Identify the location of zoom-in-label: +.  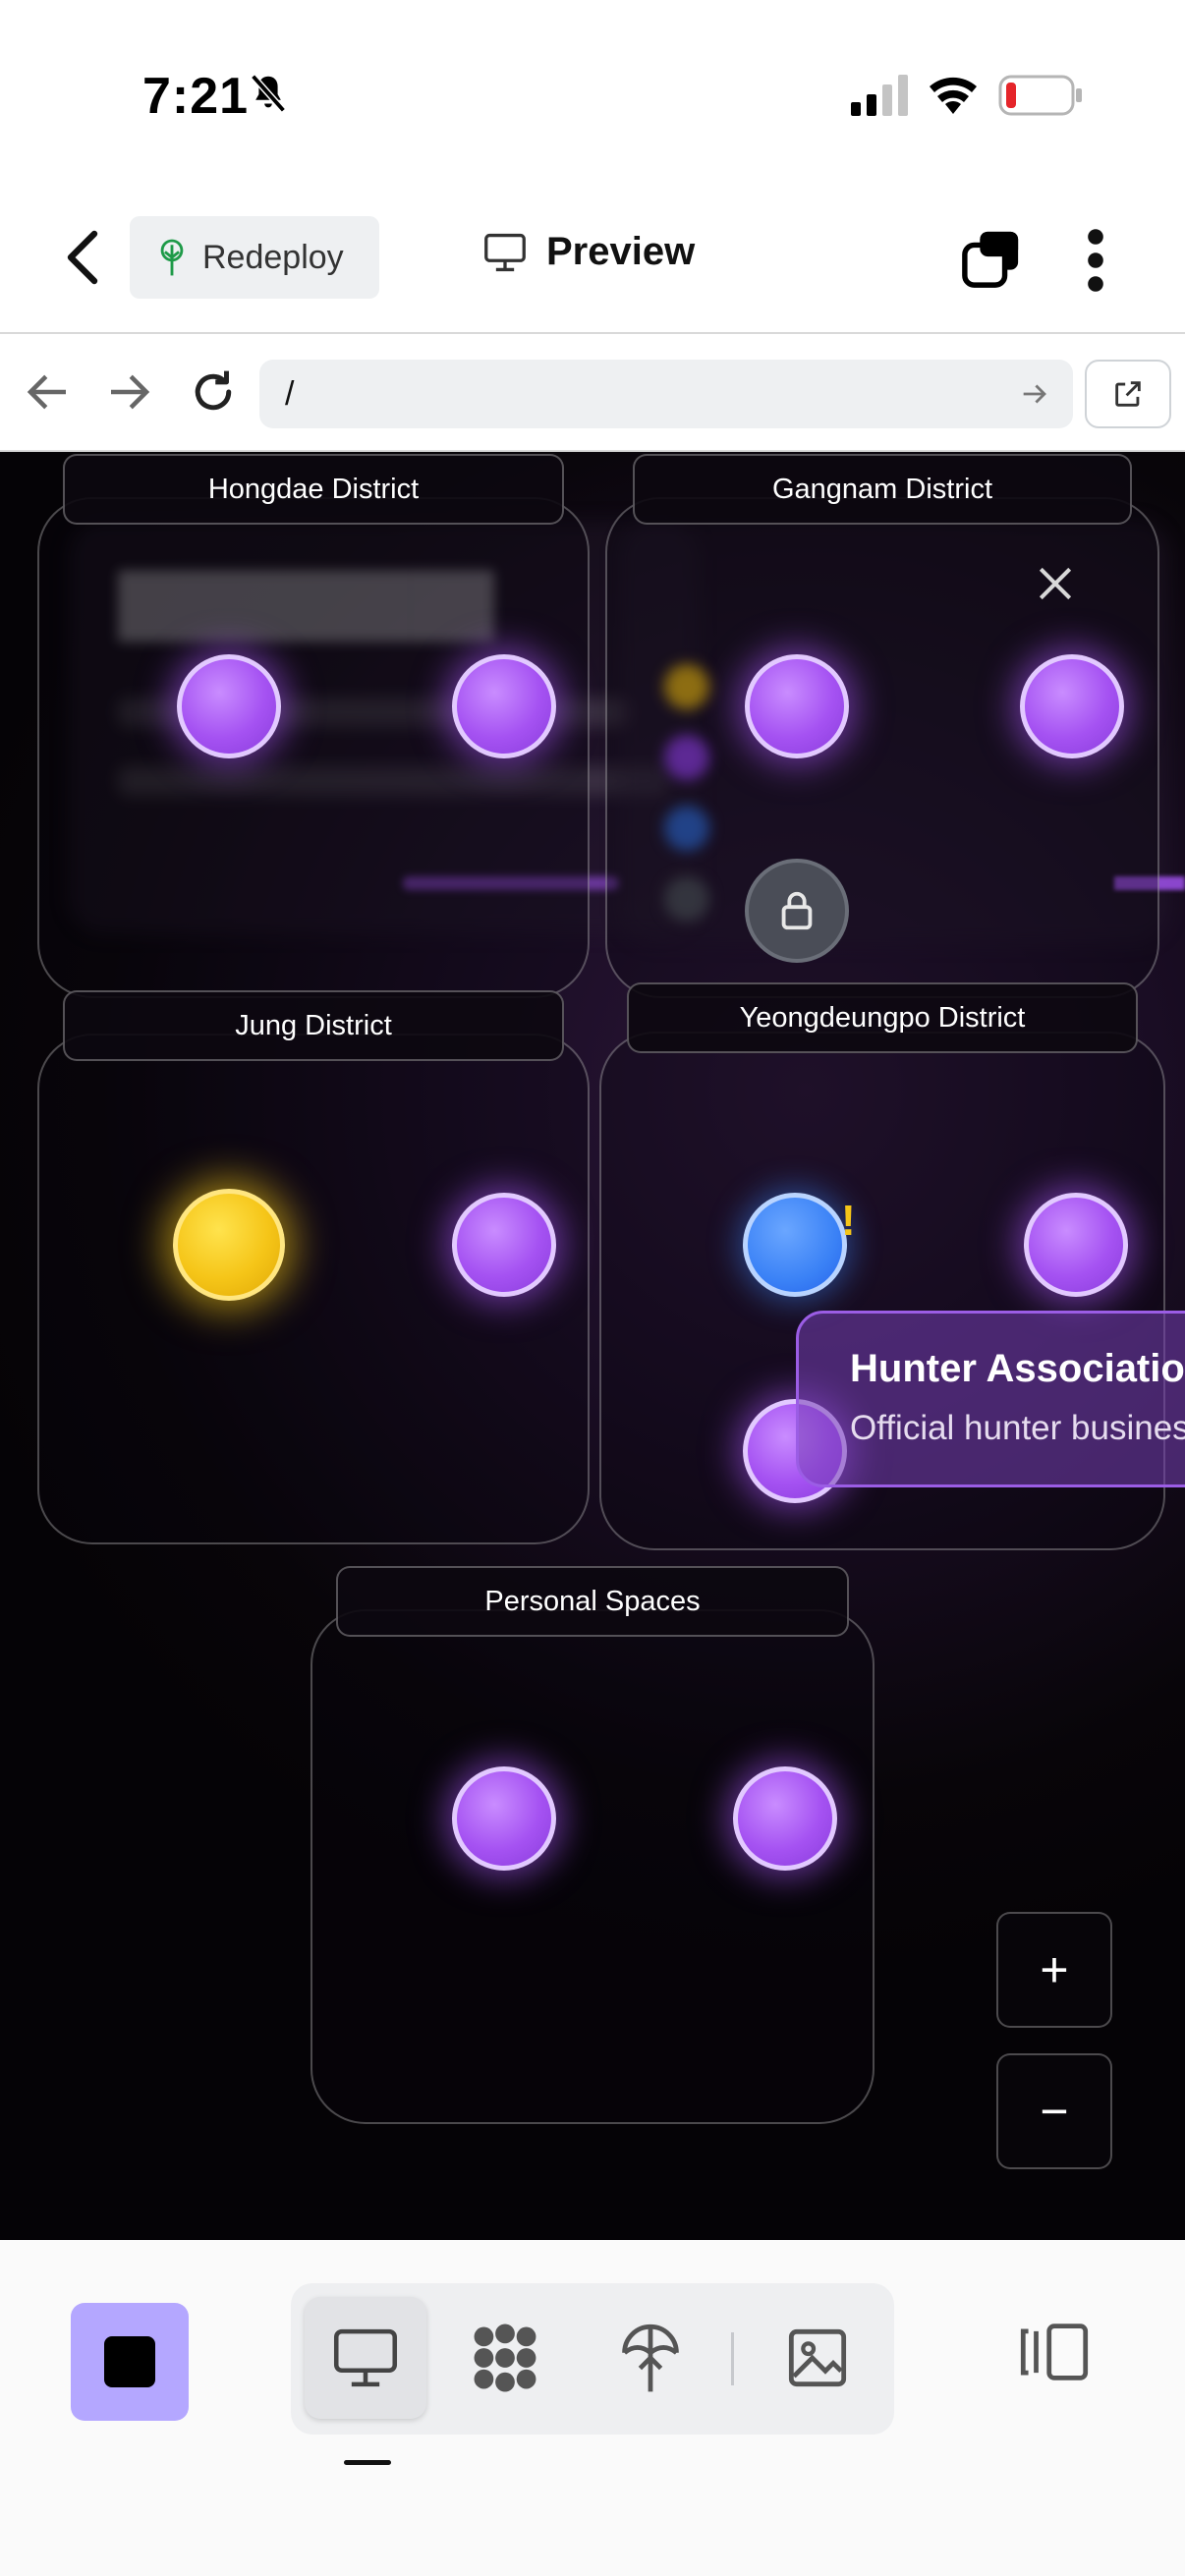
(1054, 1969).